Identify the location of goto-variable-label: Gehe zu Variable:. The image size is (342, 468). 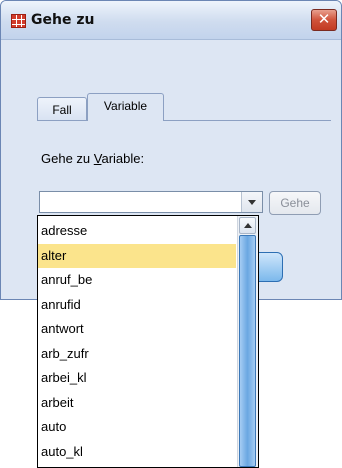
(92, 158).